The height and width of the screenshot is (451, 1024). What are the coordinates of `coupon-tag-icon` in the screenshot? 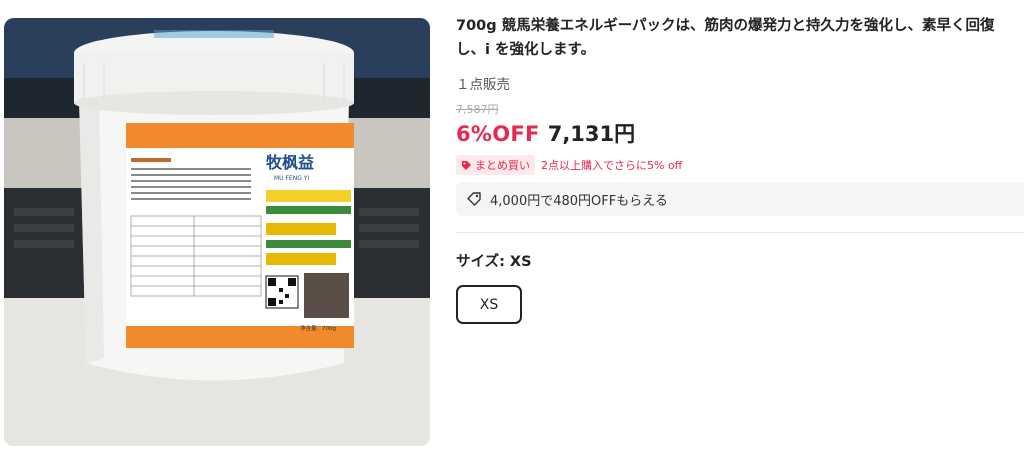 It's located at (474, 199).